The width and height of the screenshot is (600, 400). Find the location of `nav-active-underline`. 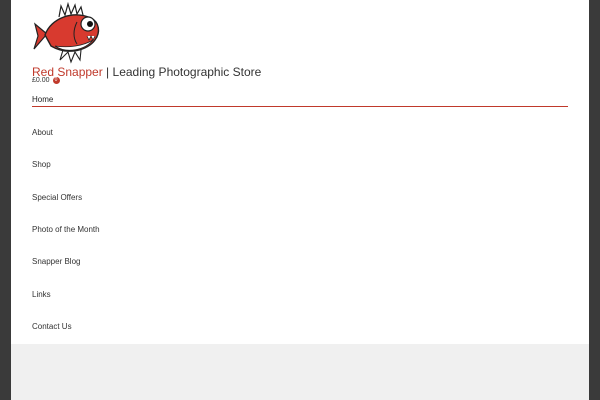

nav-active-underline is located at coordinates (300, 106).